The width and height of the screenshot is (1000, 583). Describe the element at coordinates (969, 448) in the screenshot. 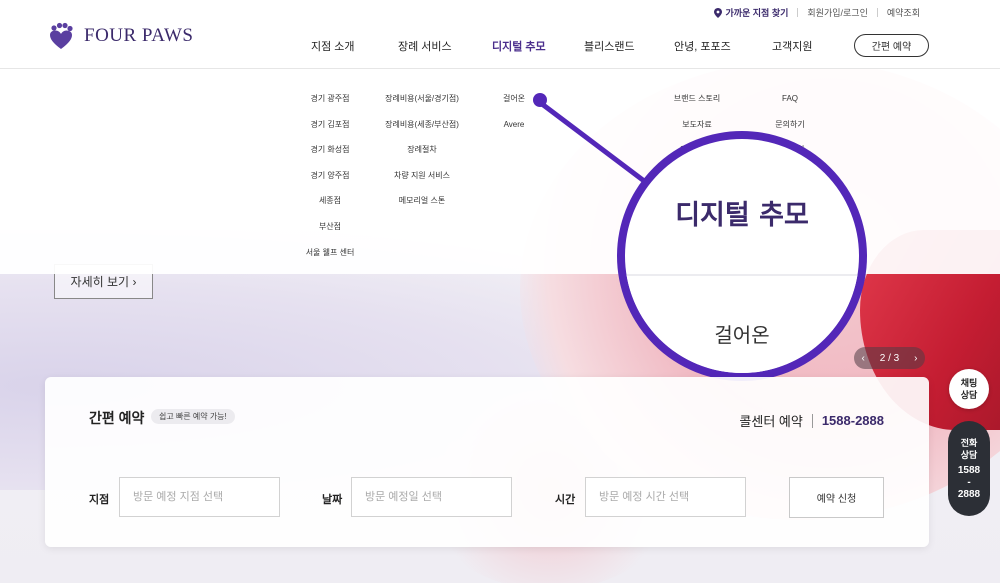

I see `phone-consult-label: 전화 상담` at that location.